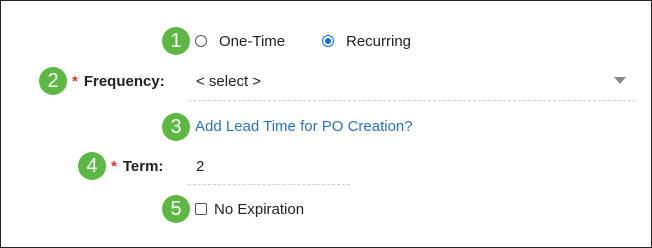 This screenshot has height=248, width=652. I want to click on term-label: * Term:, so click(137, 166).